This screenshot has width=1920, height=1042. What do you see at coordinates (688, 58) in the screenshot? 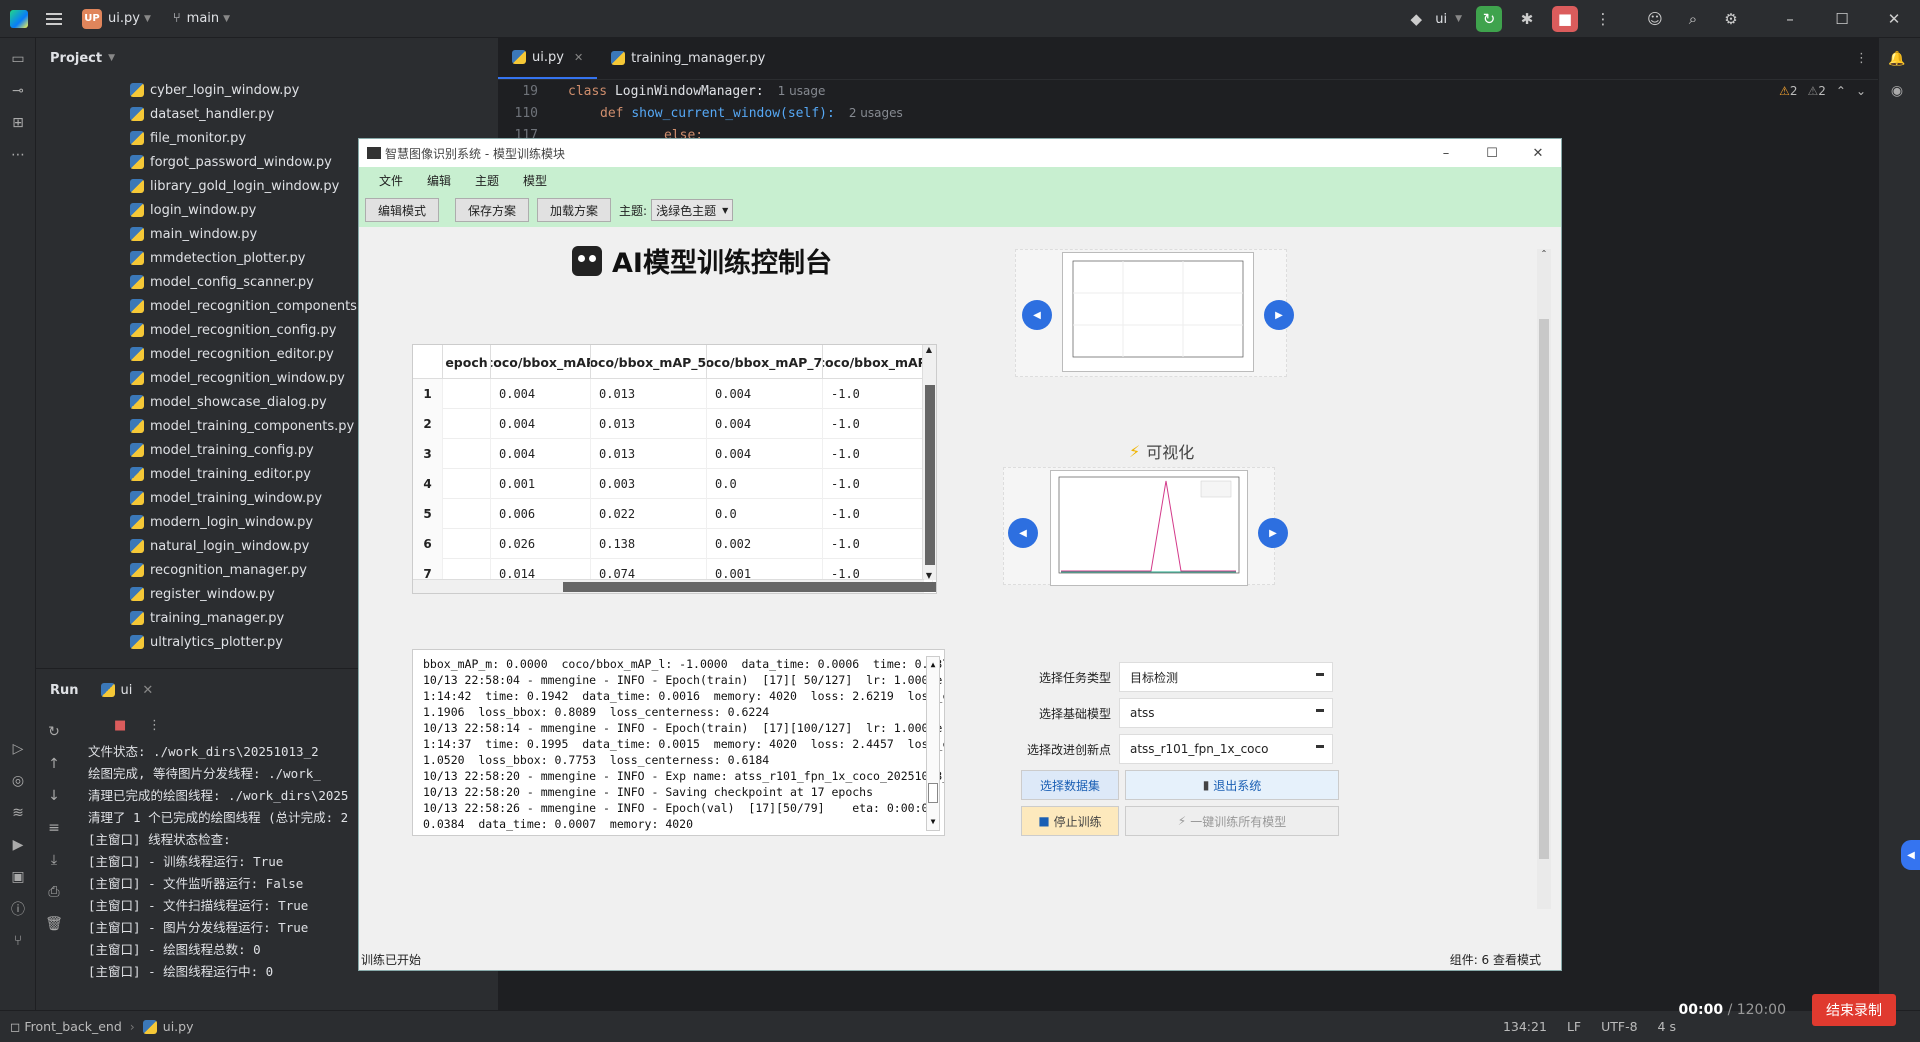
I see `tab-training-manager: training_manager.py` at bounding box center [688, 58].